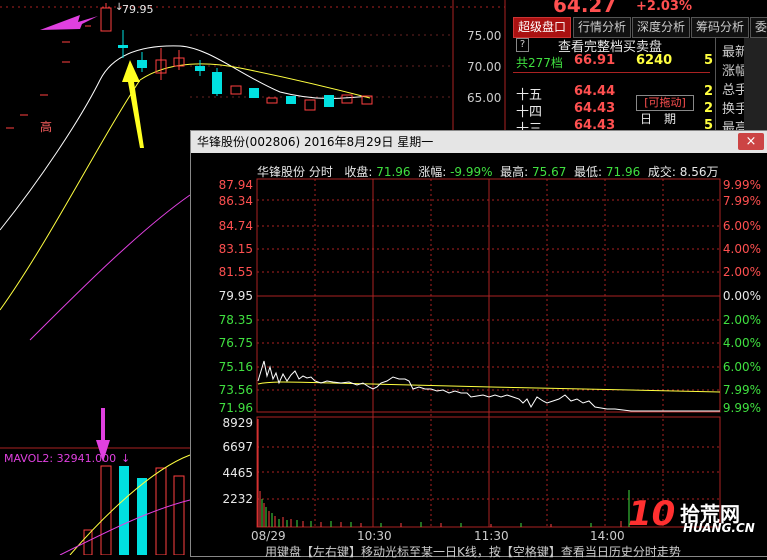 The width and height of the screenshot is (767, 560). Describe the element at coordinates (374, 536) in the screenshot. I see `time-tick: 10:30` at that location.